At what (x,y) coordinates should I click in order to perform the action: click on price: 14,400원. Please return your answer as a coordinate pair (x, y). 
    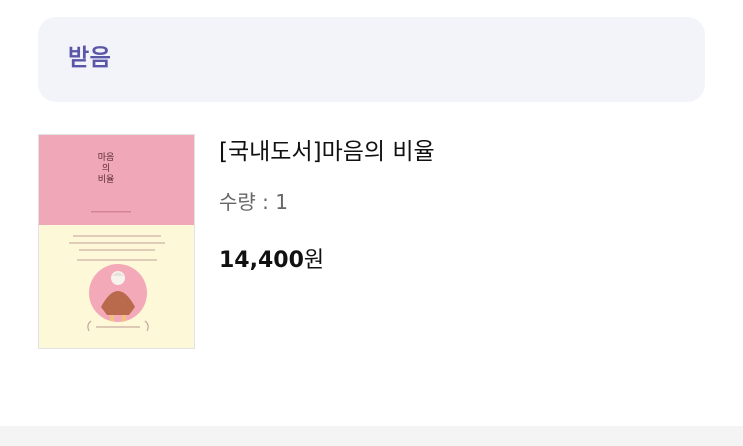
    Looking at the image, I should click on (271, 261).